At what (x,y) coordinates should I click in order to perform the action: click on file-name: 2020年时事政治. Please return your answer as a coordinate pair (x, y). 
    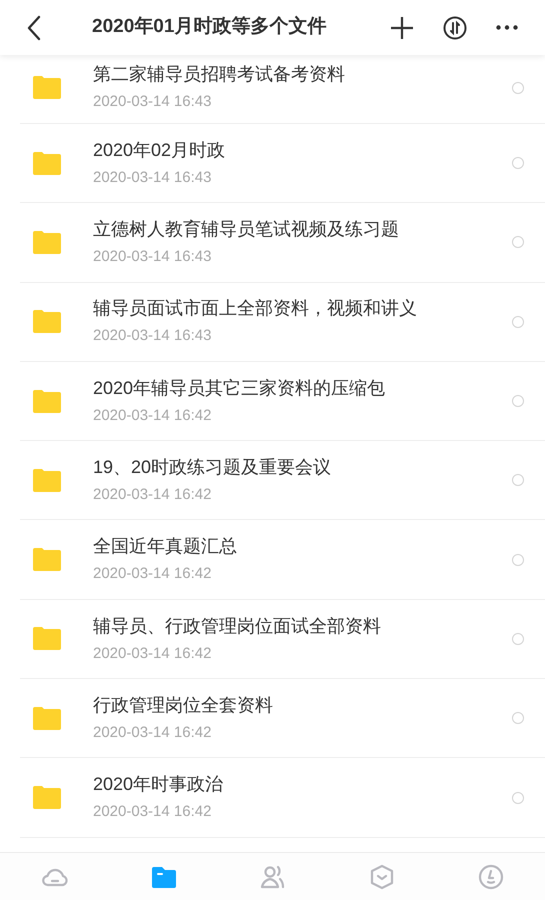
    Looking at the image, I should click on (158, 784).